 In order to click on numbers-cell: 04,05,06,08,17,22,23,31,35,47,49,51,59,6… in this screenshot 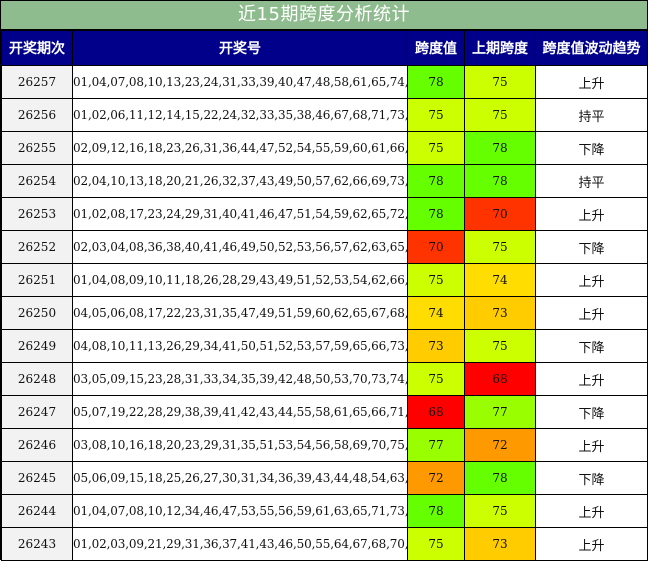, I will do `click(240, 313)`.